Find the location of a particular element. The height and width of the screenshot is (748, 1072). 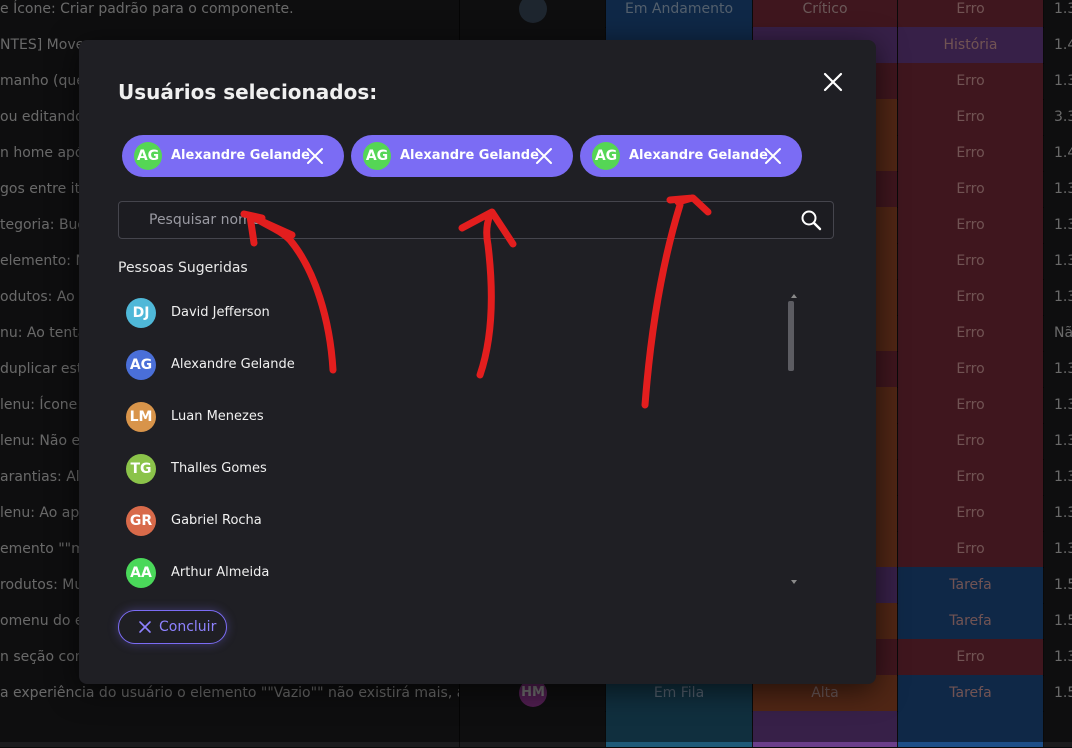

person-name: Alexandre Gelande is located at coordinates (233, 364).